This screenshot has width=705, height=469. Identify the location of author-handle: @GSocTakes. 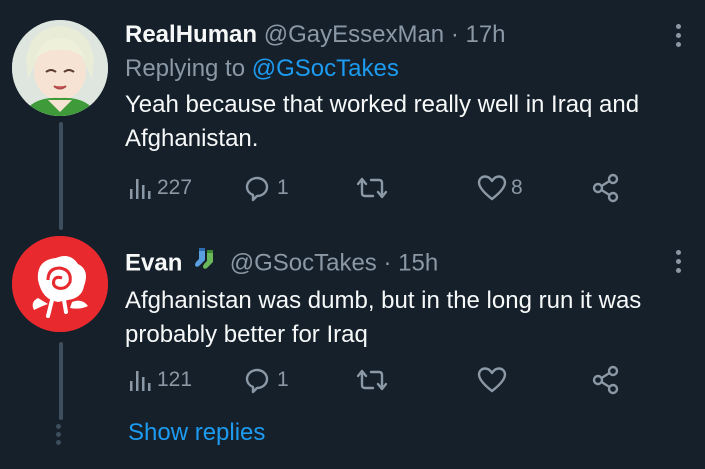
(303, 262).